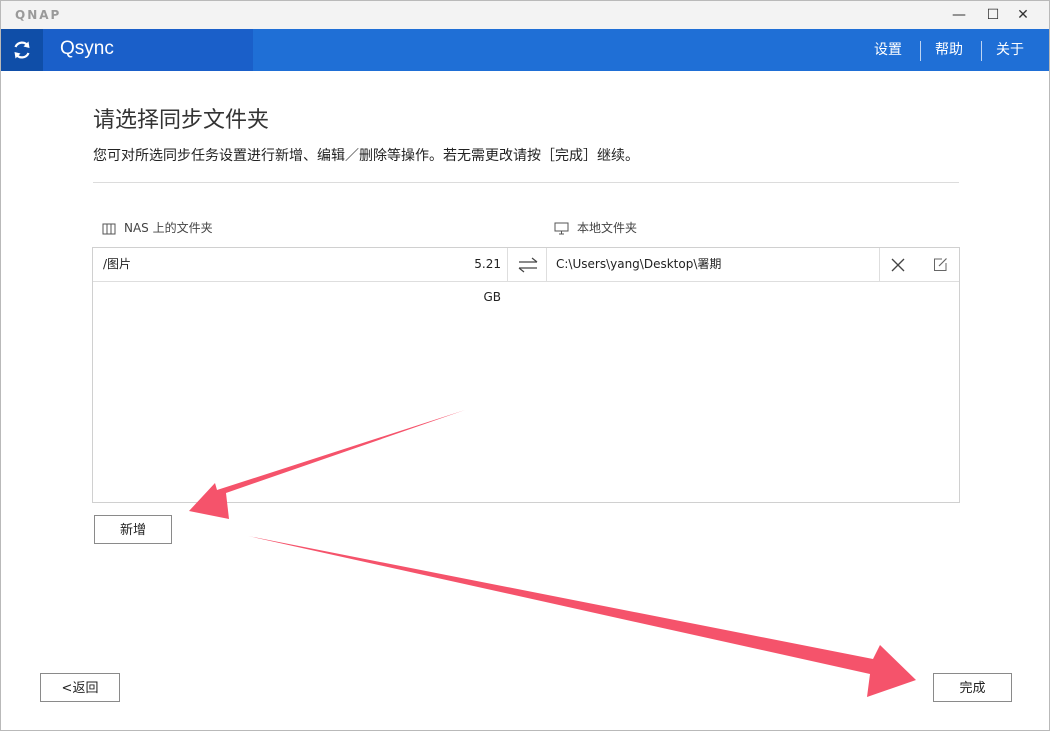 The image size is (1050, 731). What do you see at coordinates (1023, 15) in the screenshot?
I see `close-button: ✕` at bounding box center [1023, 15].